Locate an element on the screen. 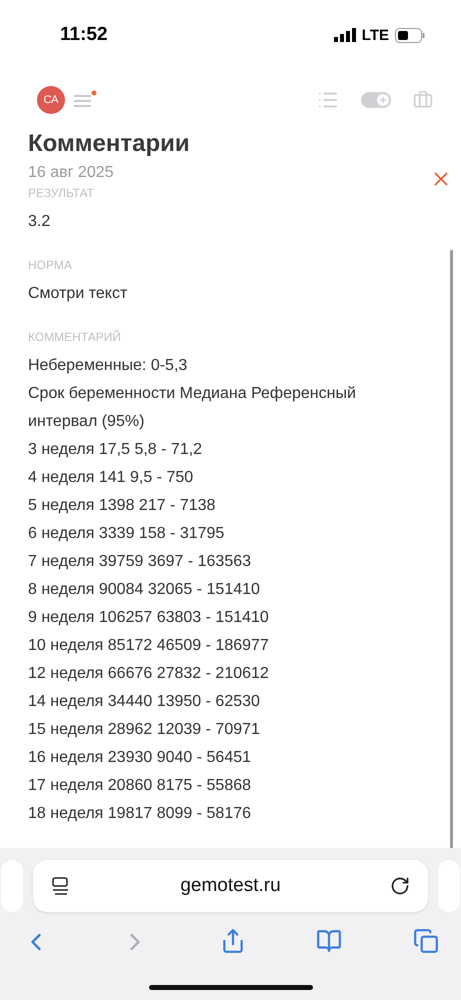  reload-icon is located at coordinates (400, 886).